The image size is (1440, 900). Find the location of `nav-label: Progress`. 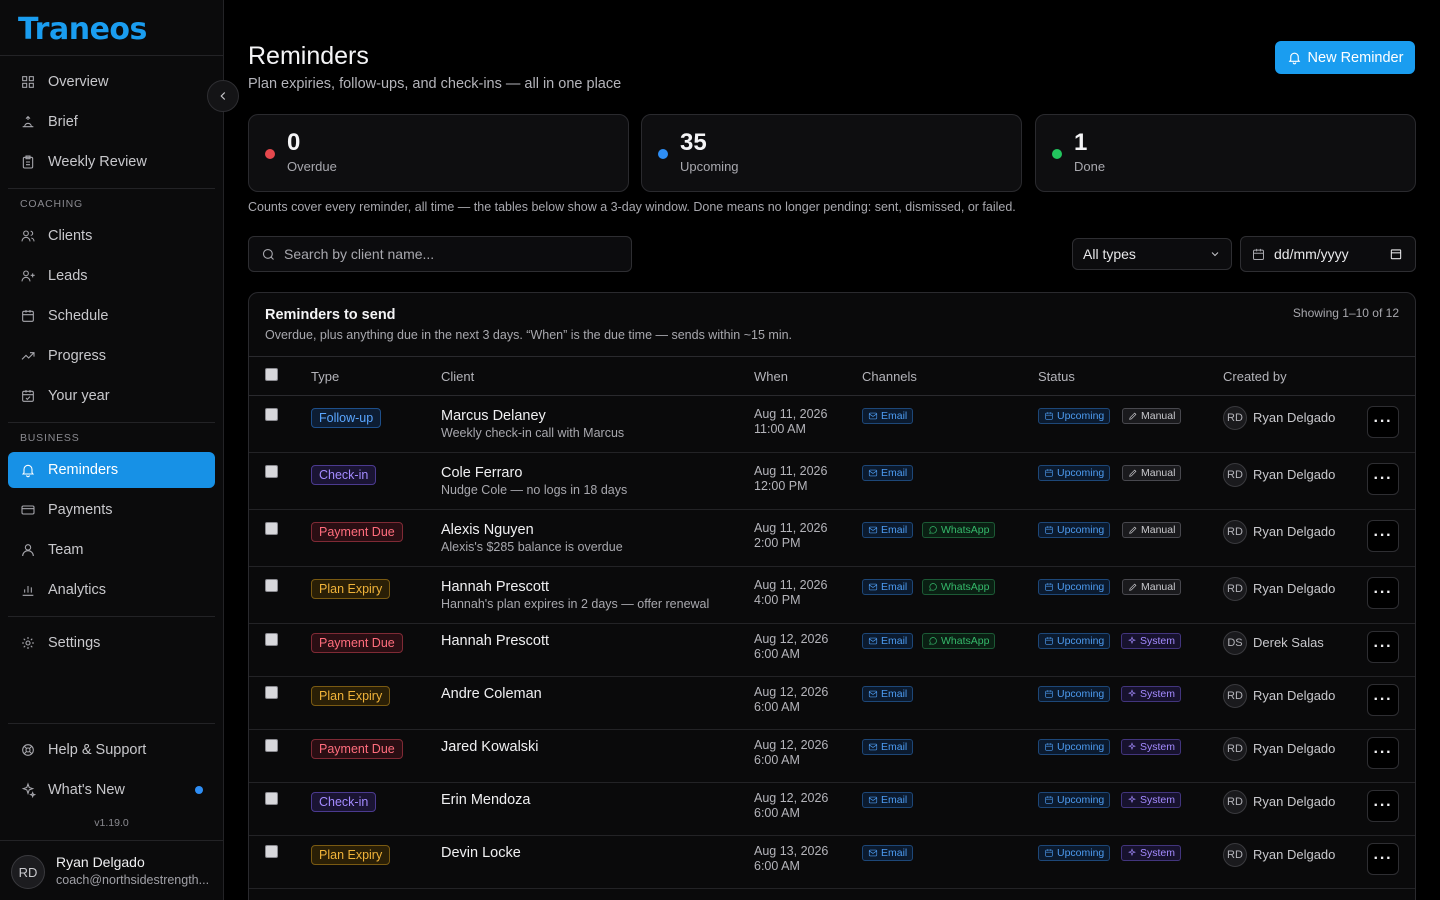

nav-label: Progress is located at coordinates (77, 356).